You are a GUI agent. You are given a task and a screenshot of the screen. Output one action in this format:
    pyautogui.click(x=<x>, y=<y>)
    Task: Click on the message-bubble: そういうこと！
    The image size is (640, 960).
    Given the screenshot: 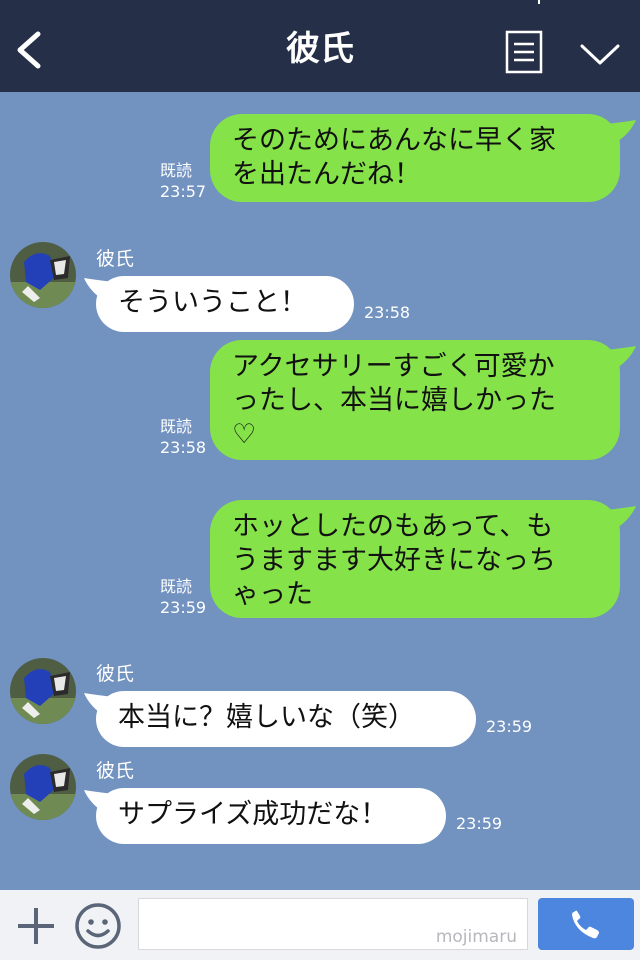 What is the action you would take?
    pyautogui.click(x=225, y=304)
    